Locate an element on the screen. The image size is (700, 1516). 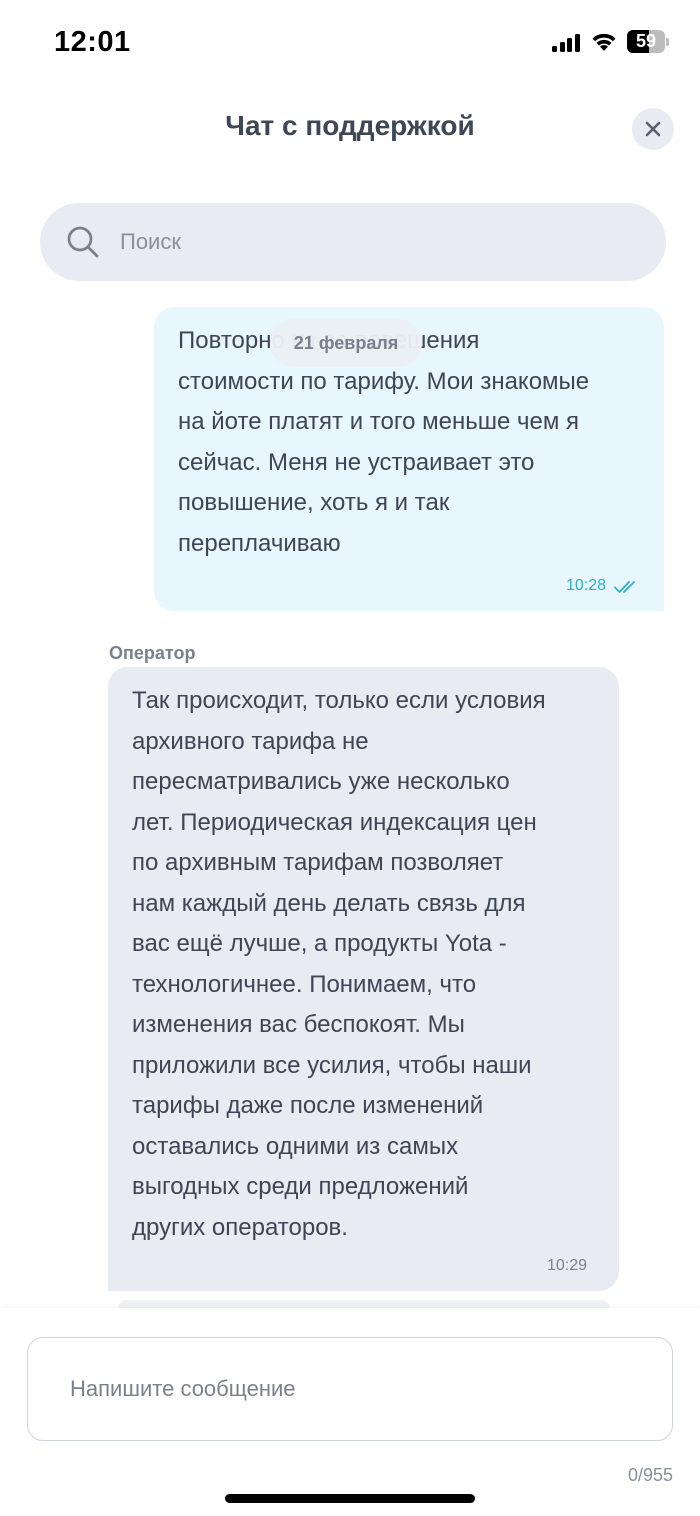
status-time: 12:01 is located at coordinates (92, 42).